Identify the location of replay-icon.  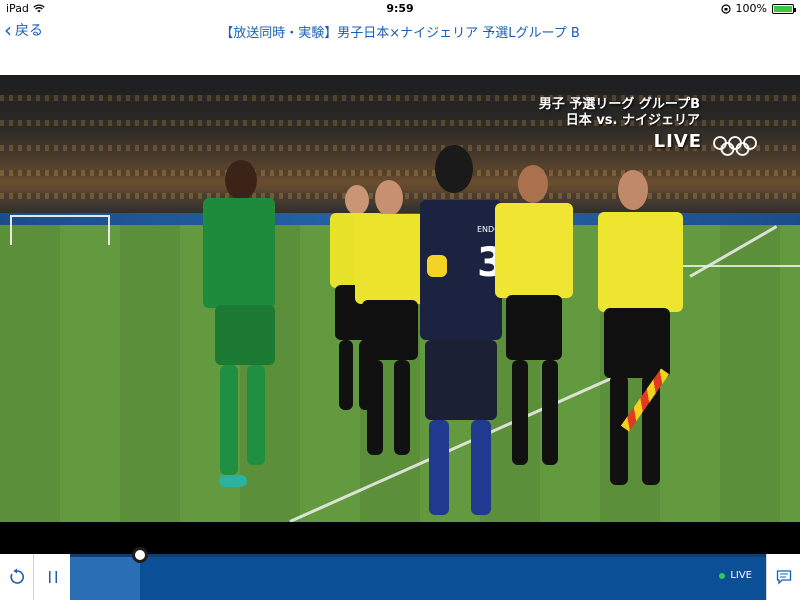
(16, 576).